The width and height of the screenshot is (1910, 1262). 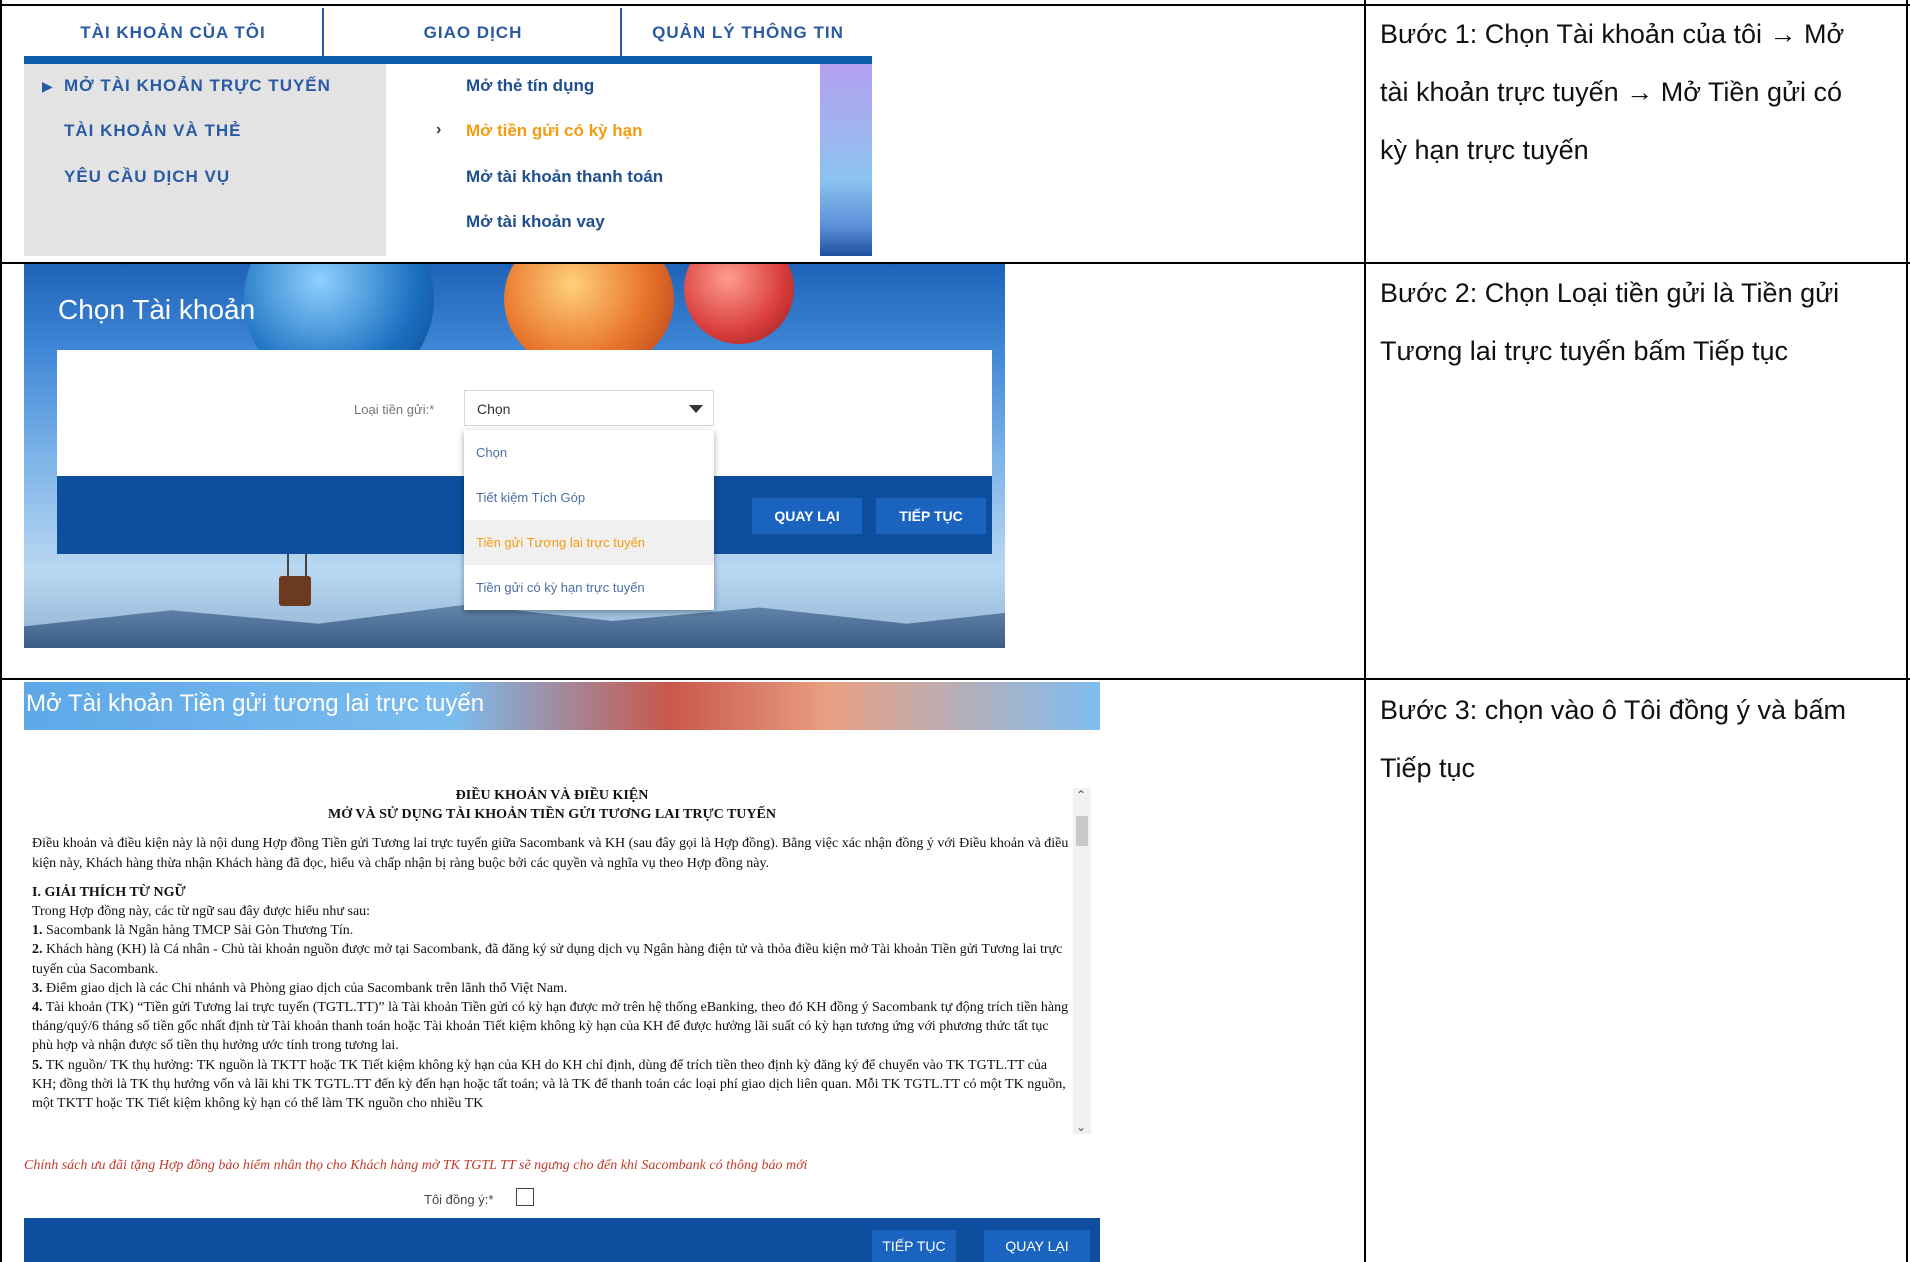 What do you see at coordinates (394, 409) in the screenshot?
I see `deposit-type-label: Loại tiền gửi:*` at bounding box center [394, 409].